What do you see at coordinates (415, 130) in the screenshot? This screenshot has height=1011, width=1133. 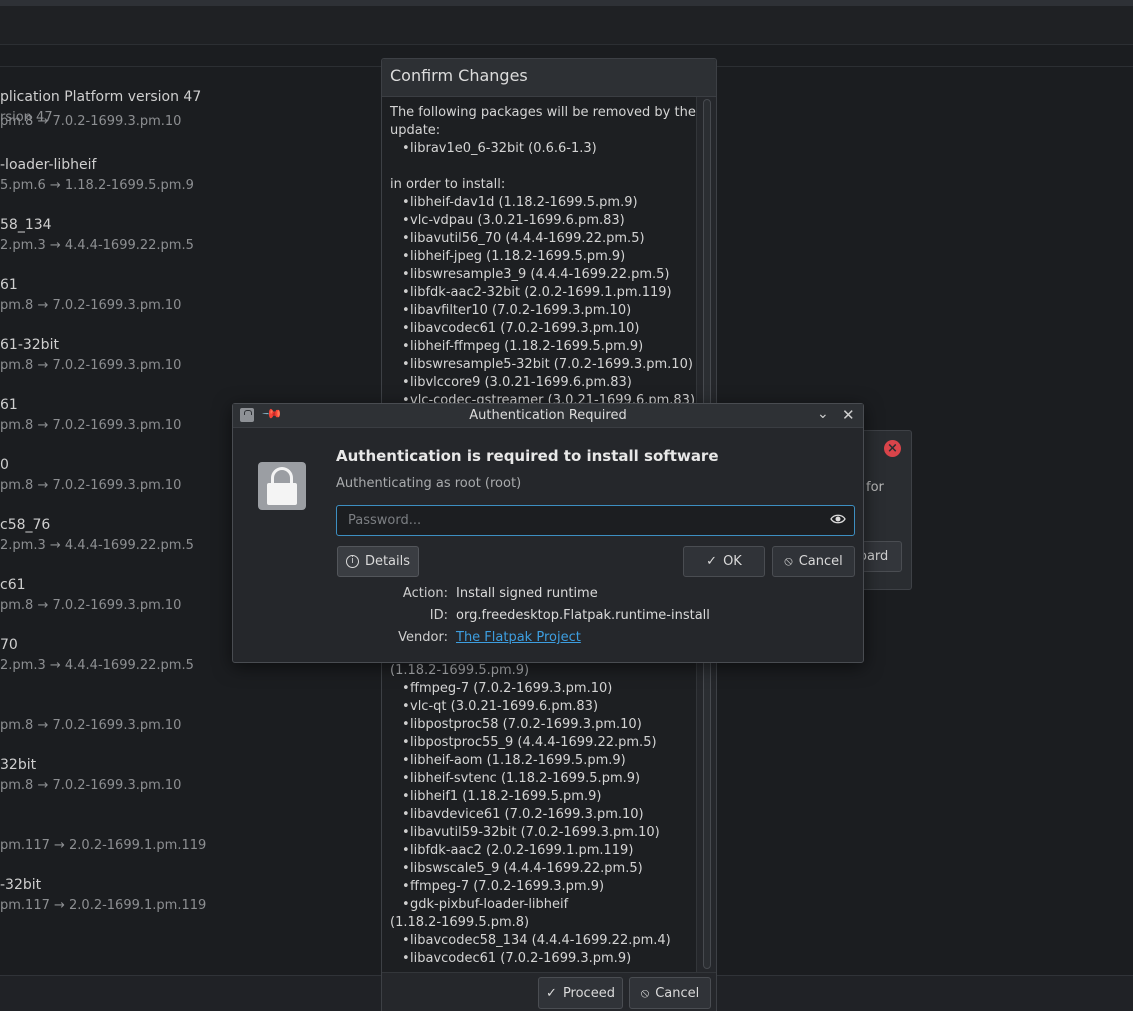 I see `intro-text-cont: update:` at bounding box center [415, 130].